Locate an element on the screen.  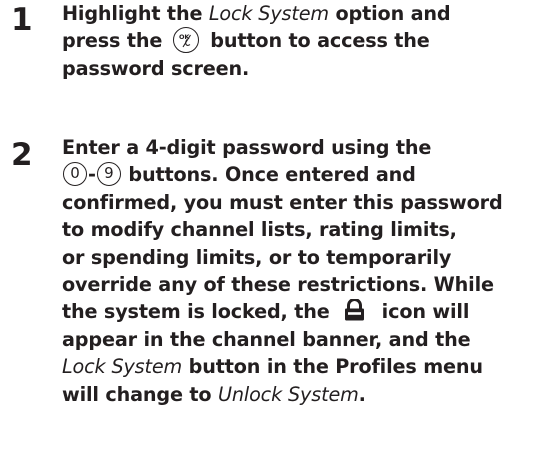
text-line: Lock System button in the Profiles menu is located at coordinates (307, 366).